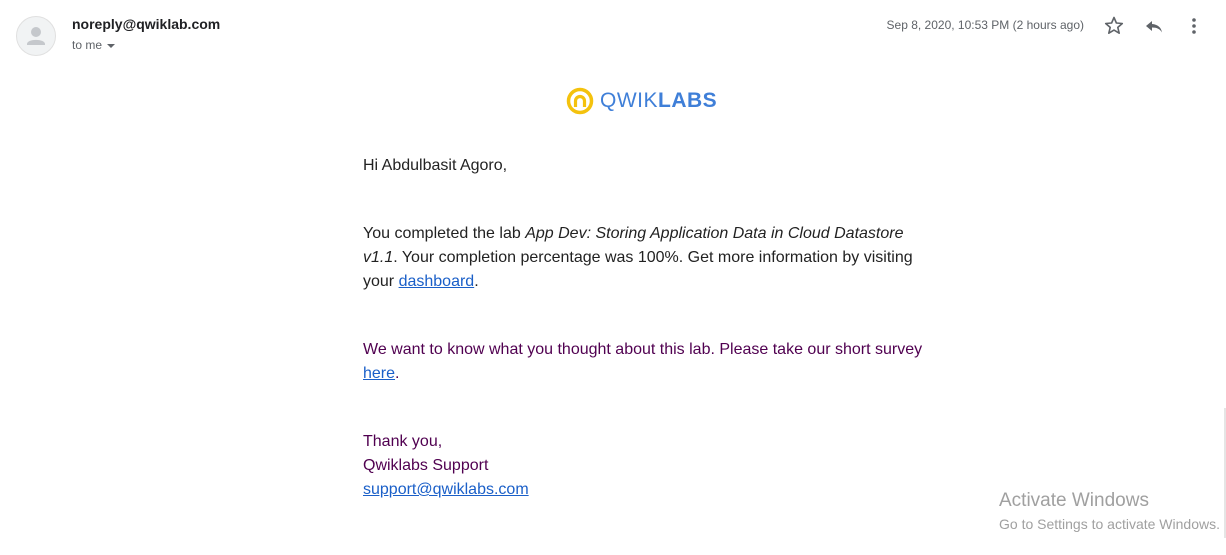  I want to click on chevron-down-icon, so click(111, 45).